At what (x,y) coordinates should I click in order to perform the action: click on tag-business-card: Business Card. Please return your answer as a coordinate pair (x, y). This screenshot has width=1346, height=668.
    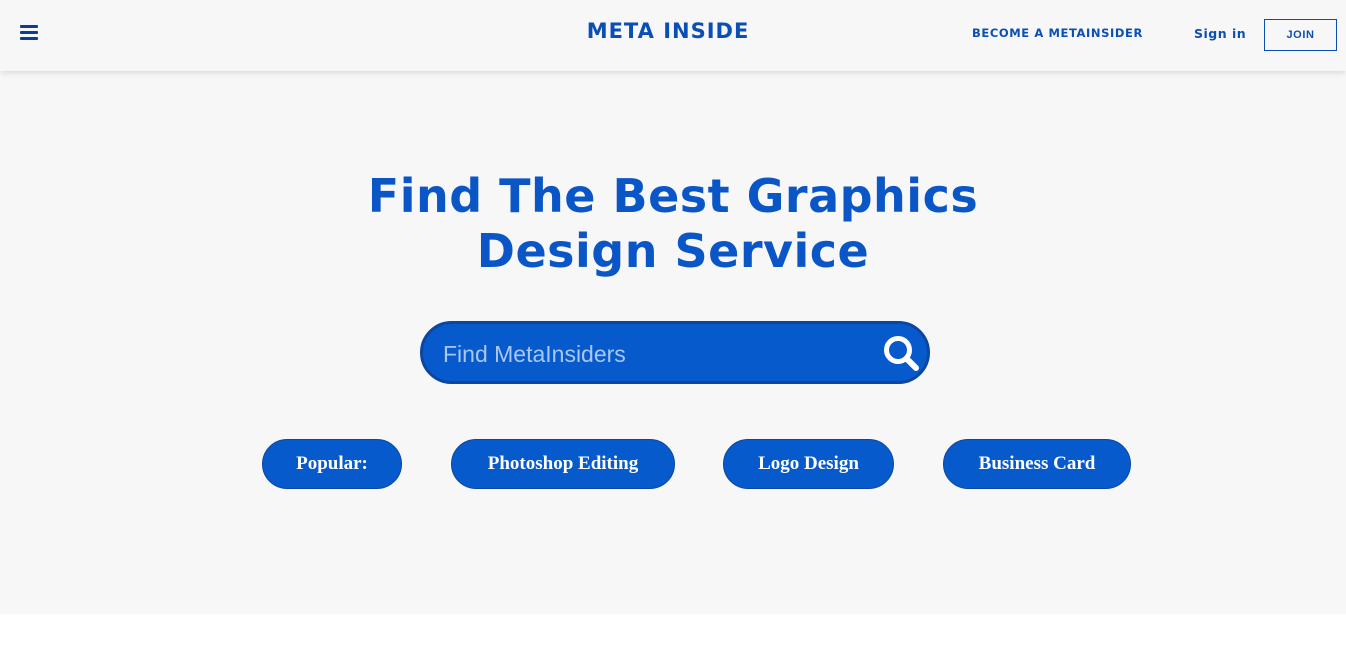
    Looking at the image, I should click on (1037, 464).